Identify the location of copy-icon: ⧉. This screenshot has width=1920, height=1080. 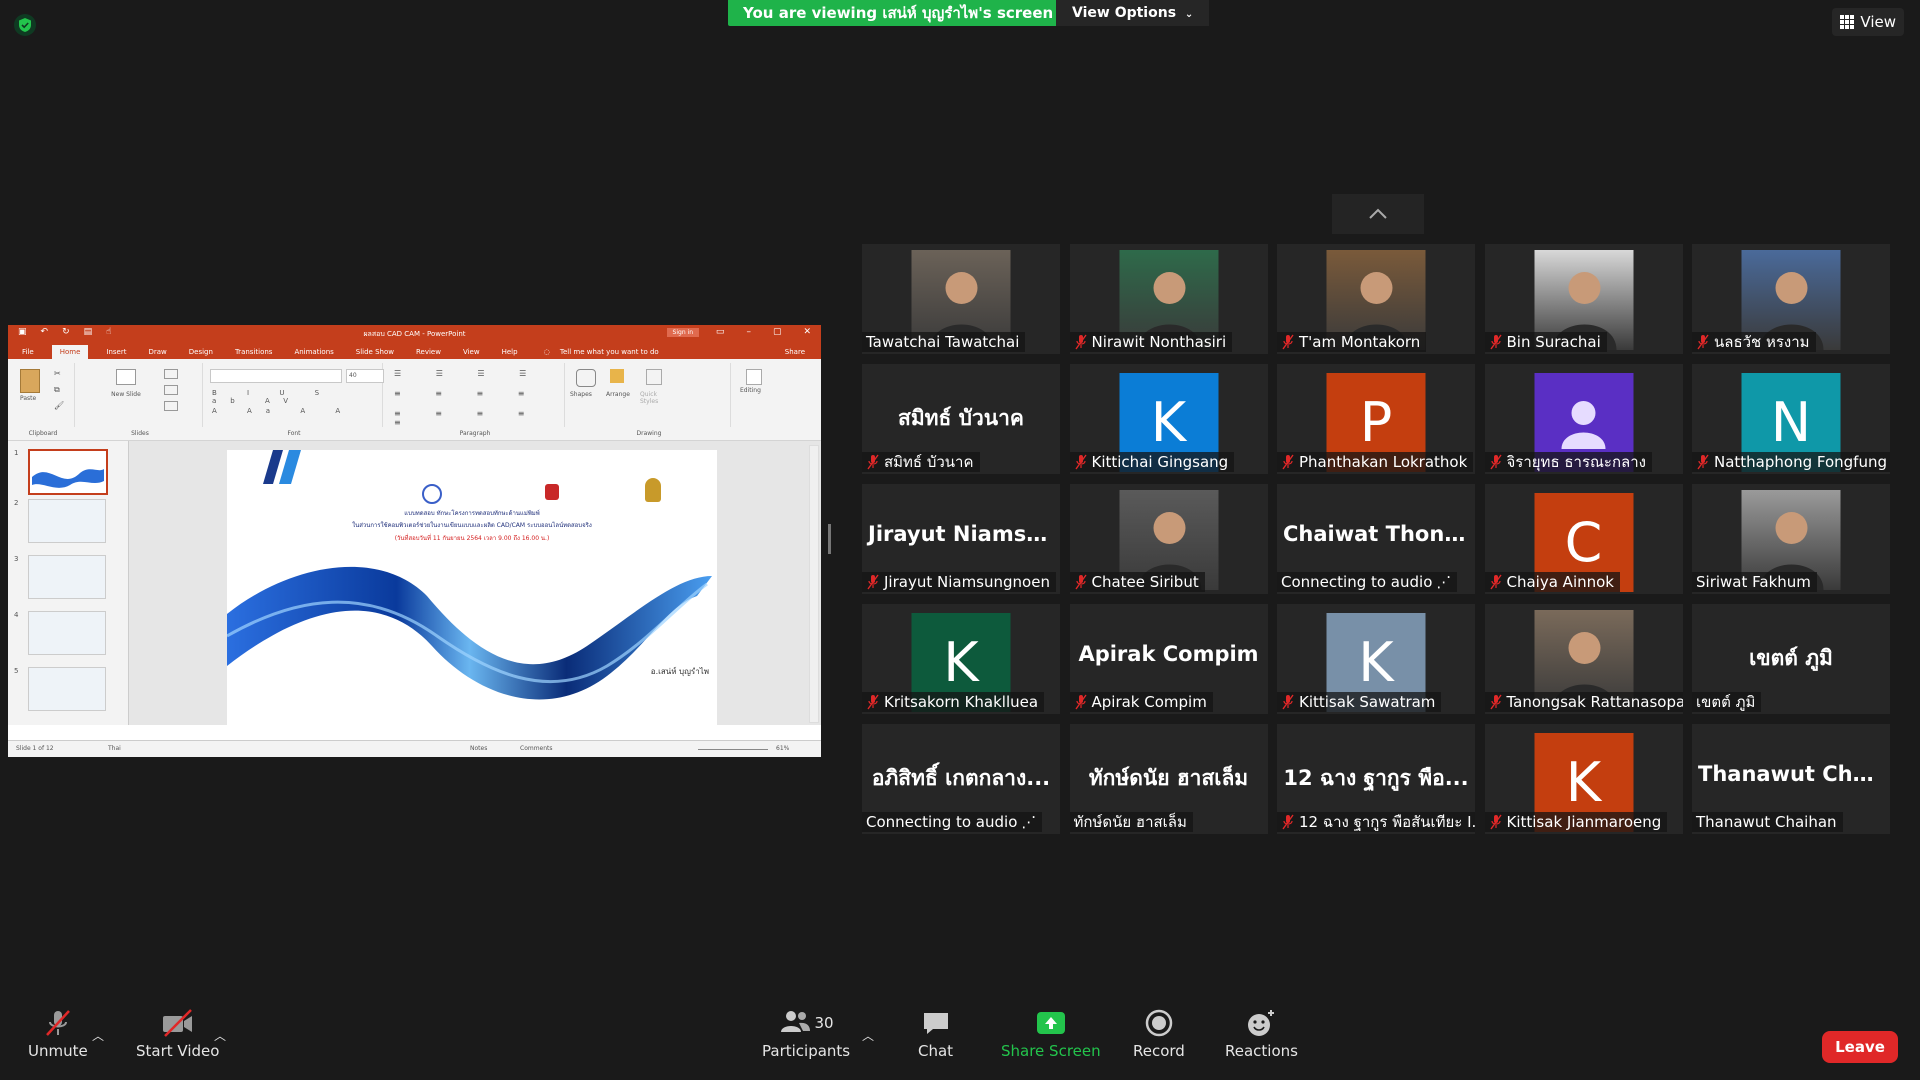
(57, 390).